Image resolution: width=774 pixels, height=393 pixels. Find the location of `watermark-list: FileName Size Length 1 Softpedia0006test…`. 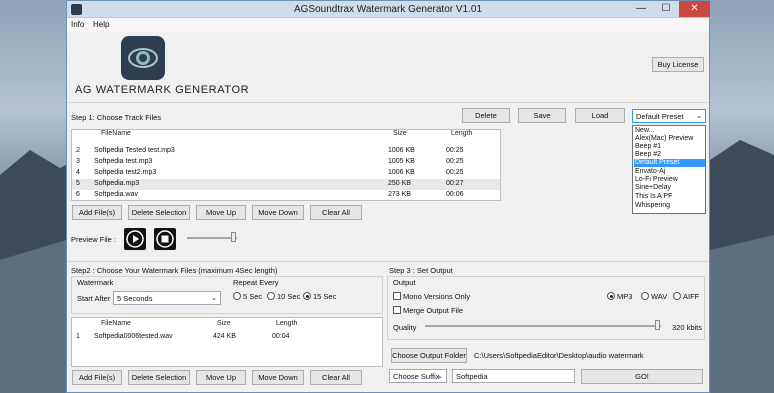

watermark-list: FileName Size Length 1 Softpedia0006test… is located at coordinates (227, 342).